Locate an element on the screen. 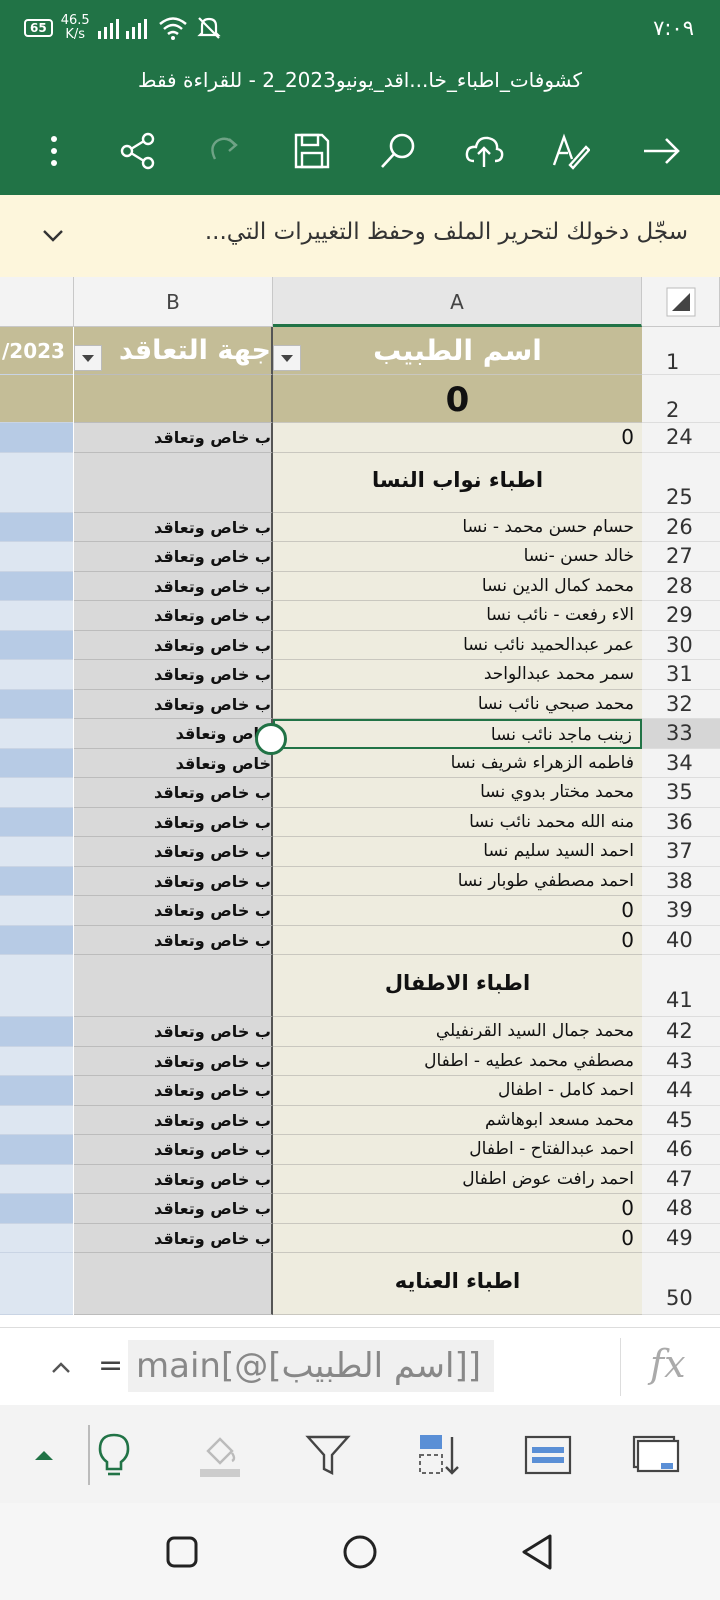  expand-up-icon is located at coordinates (44, 1455).